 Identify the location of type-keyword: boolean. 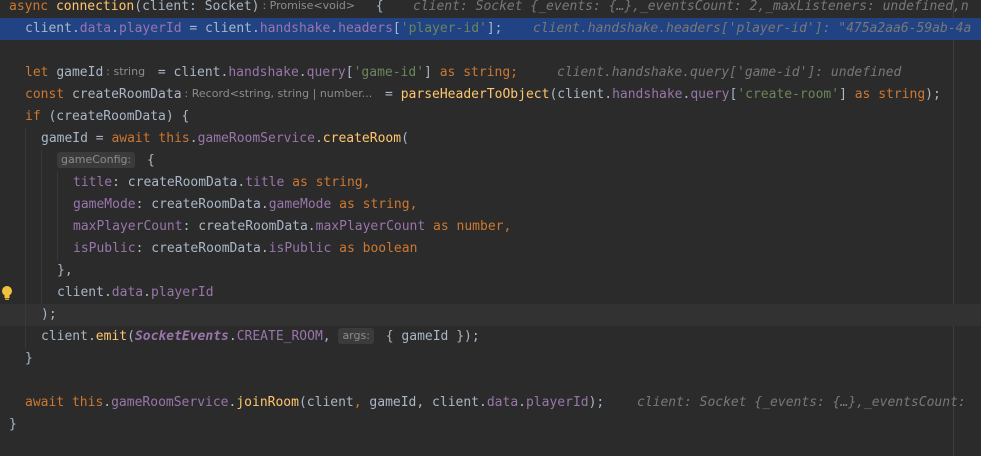
(390, 248).